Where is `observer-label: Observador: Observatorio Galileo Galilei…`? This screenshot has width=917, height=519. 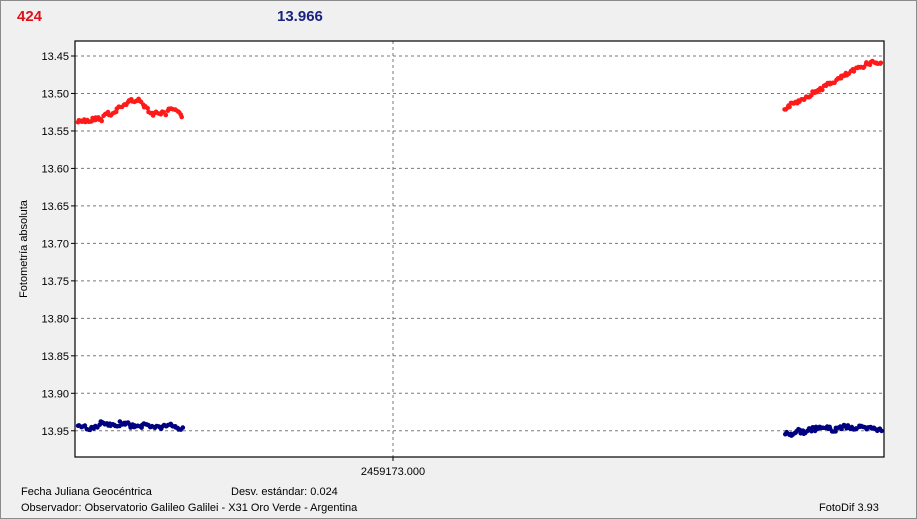
observer-label: Observador: Observatorio Galileo Galilei… is located at coordinates (189, 508).